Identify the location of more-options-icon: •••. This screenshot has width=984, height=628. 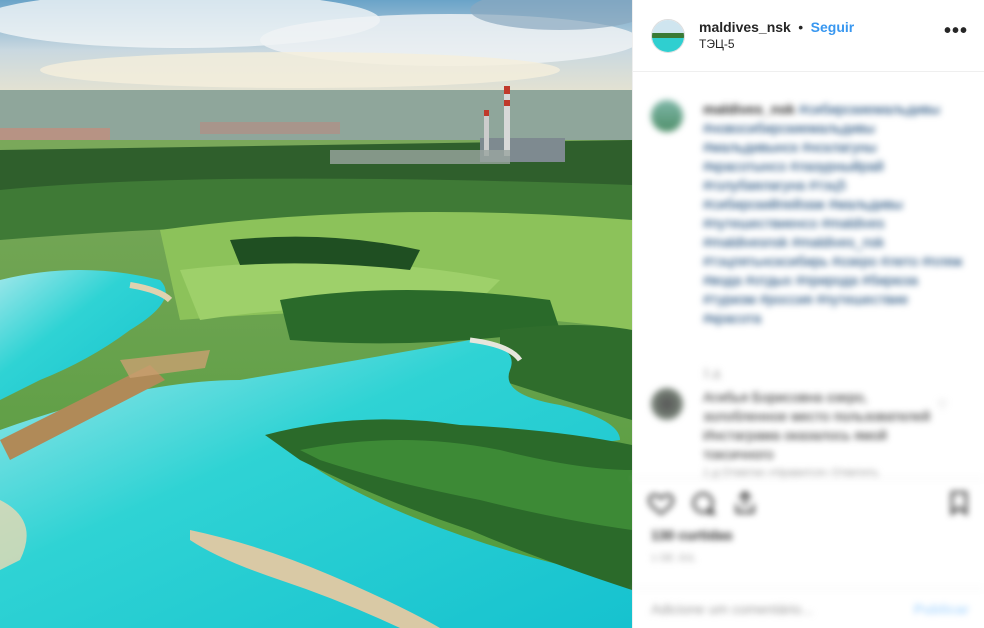
(956, 31).